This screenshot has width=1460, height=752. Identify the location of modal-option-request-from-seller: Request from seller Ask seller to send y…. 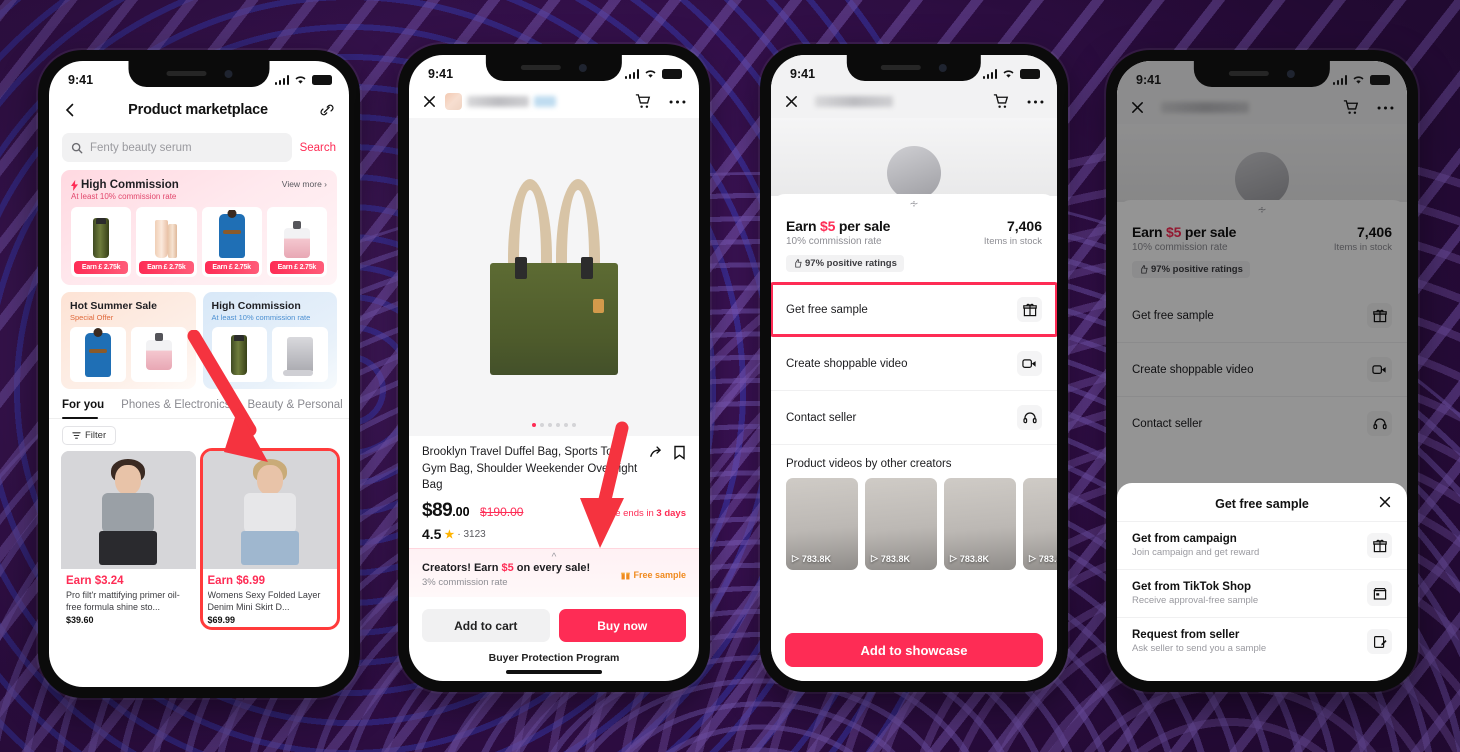
(1262, 641).